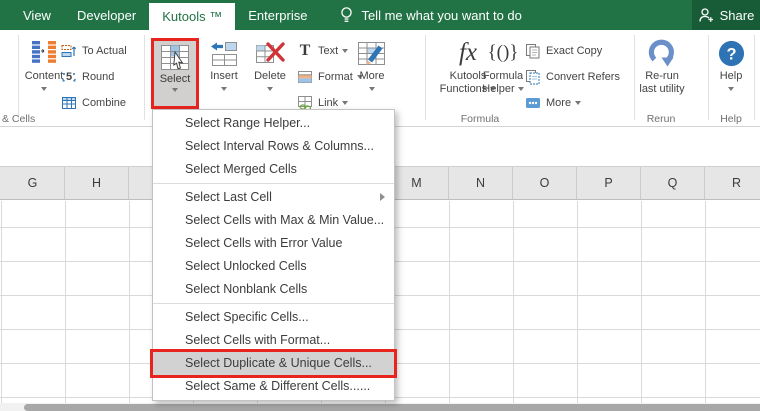 This screenshot has width=760, height=411. I want to click on menu-item-select-unlocked-cells: Select Unlocked Cells, so click(273, 266).